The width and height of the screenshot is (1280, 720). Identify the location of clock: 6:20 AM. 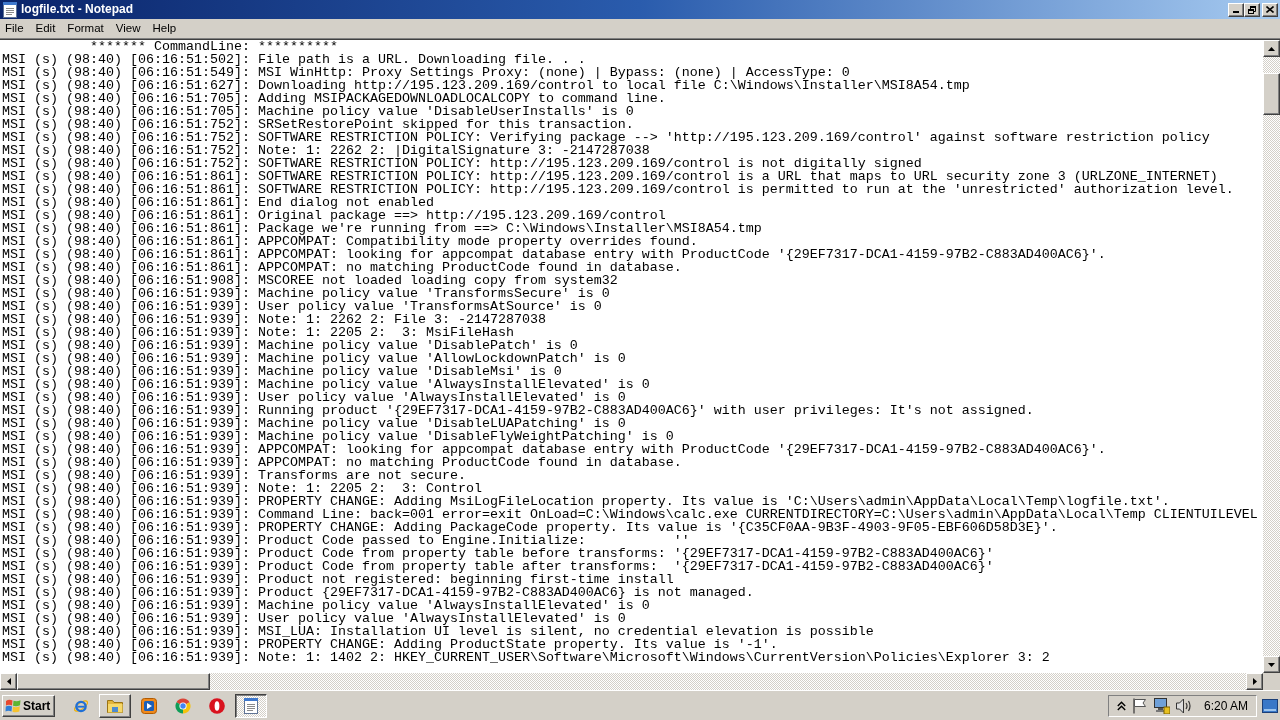
(1225, 706).